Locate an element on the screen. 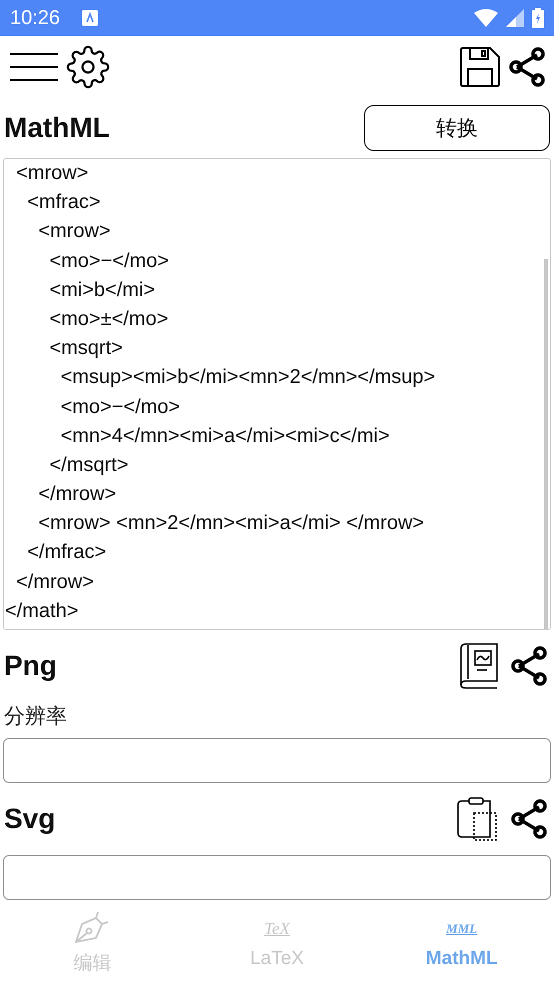 The image size is (554, 985). svg-output-field is located at coordinates (277, 877).